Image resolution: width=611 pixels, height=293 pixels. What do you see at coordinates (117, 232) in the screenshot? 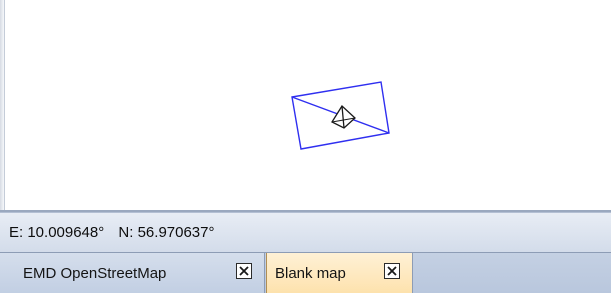
I see `coordinate-readout: E: 10.009648° N: 56.970637°` at bounding box center [117, 232].